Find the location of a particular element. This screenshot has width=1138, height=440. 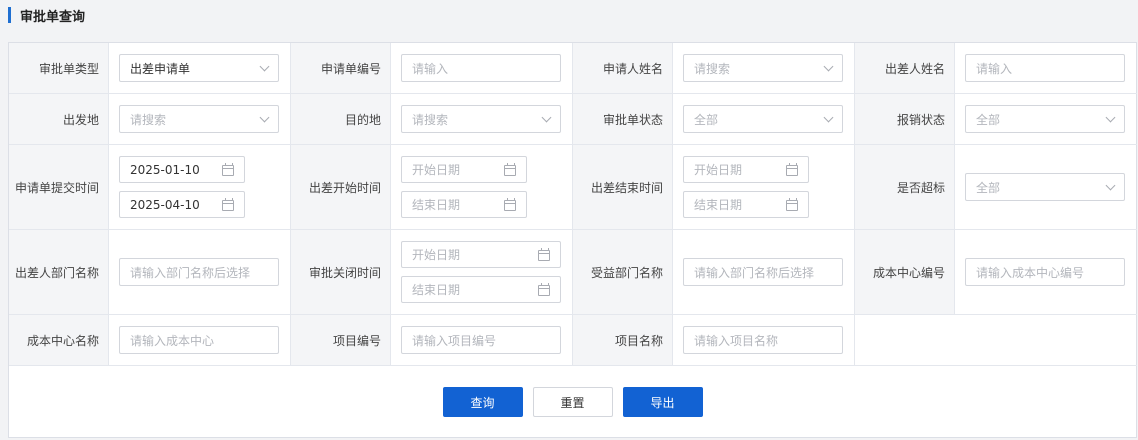

traveler-dept-cell: 请输入部门名称后选择 is located at coordinates (200, 272).